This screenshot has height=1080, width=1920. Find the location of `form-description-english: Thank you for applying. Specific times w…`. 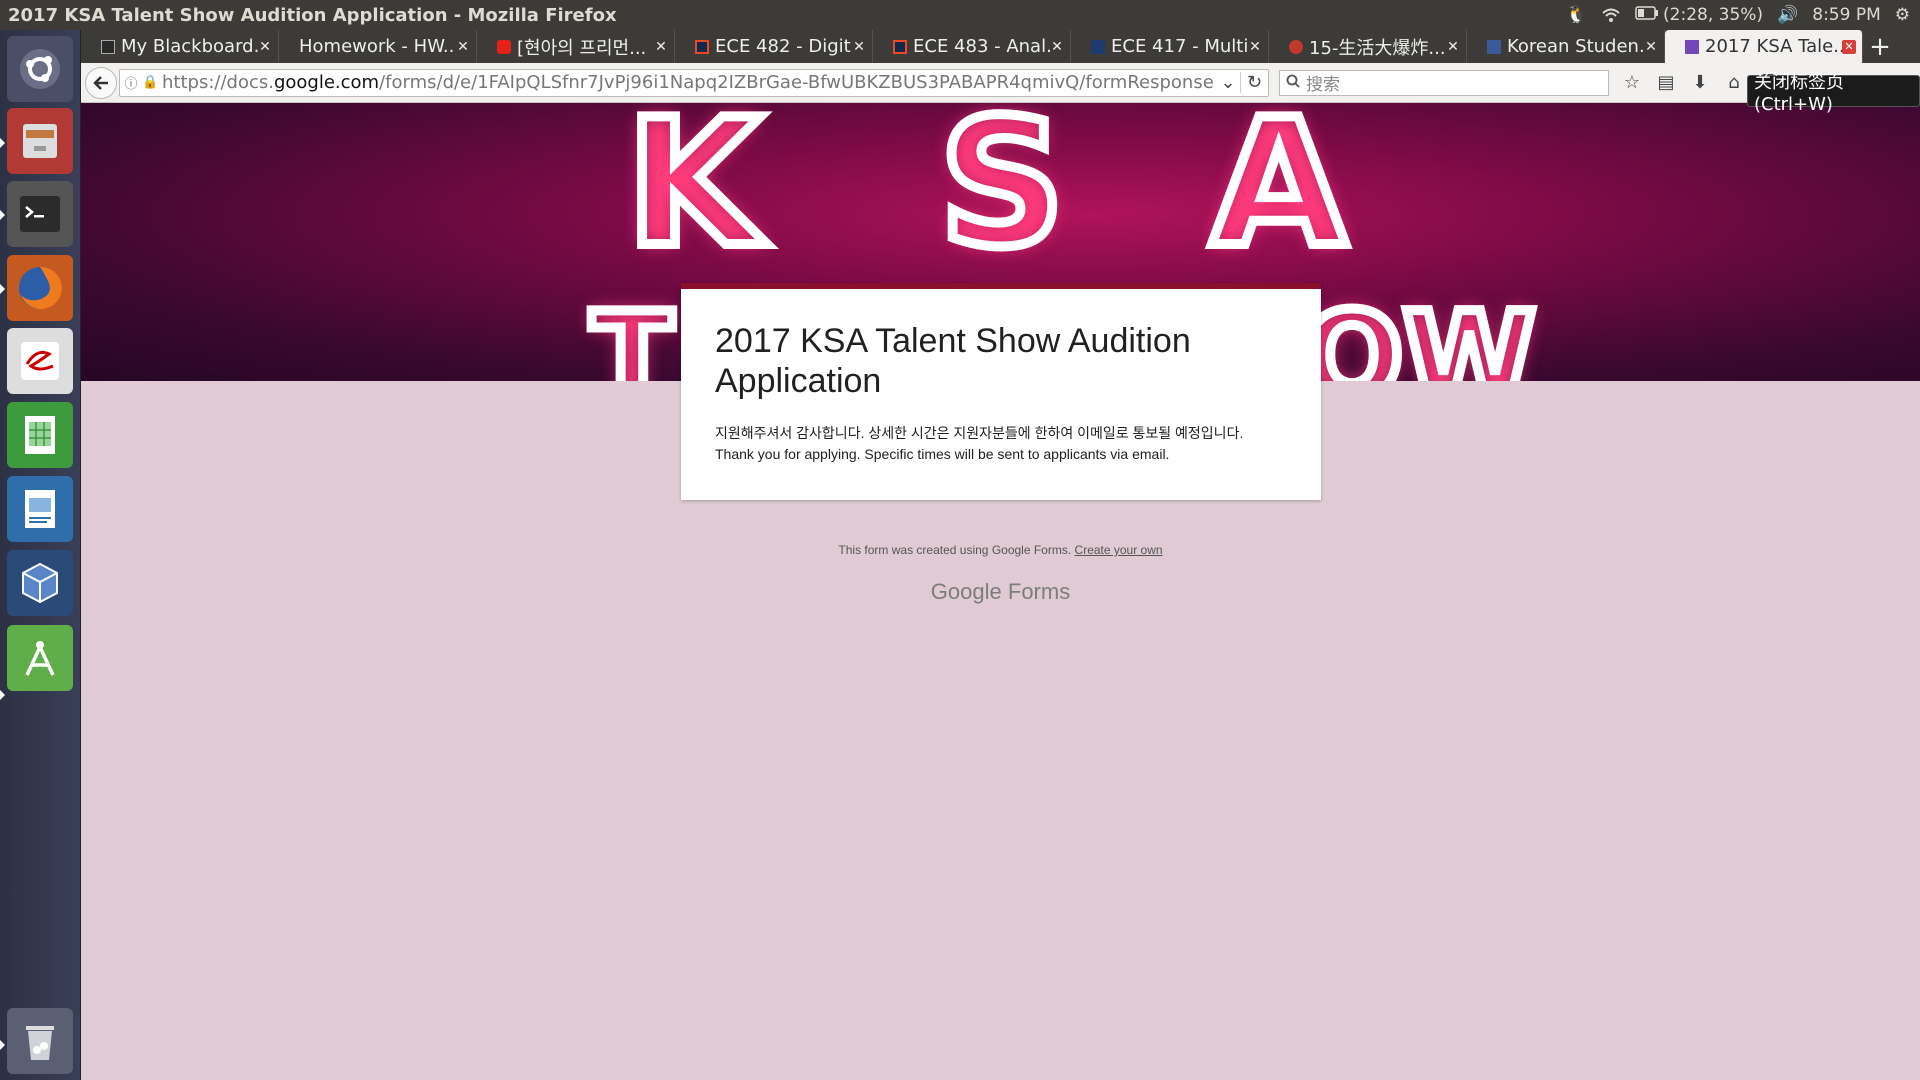

form-description-english: Thank you for applying. Specific times w… is located at coordinates (942, 454).